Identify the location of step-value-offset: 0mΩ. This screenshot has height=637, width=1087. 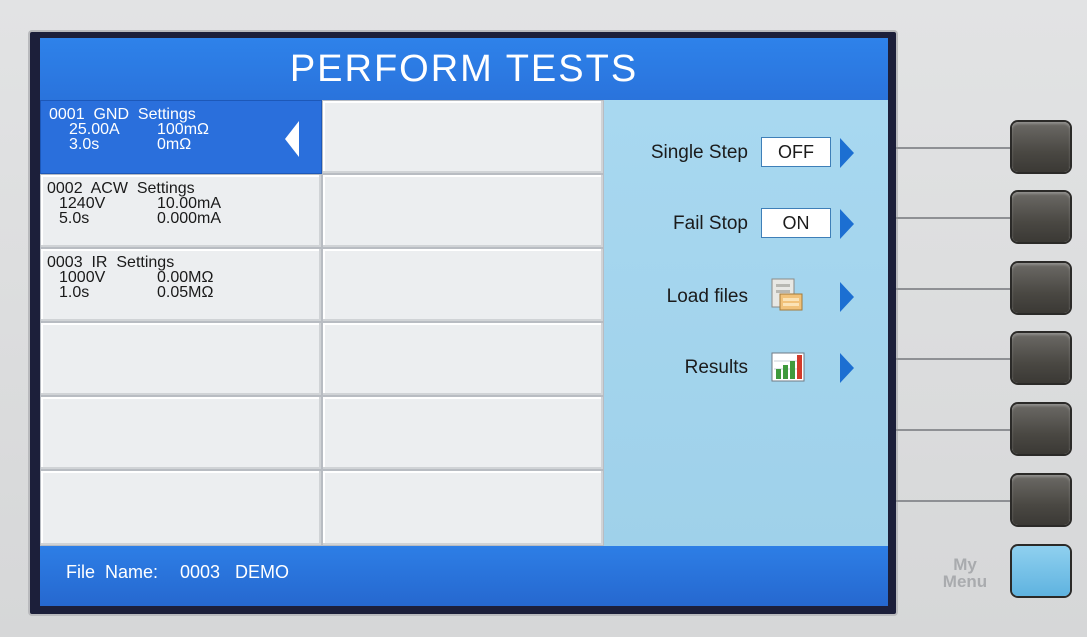
(174, 144).